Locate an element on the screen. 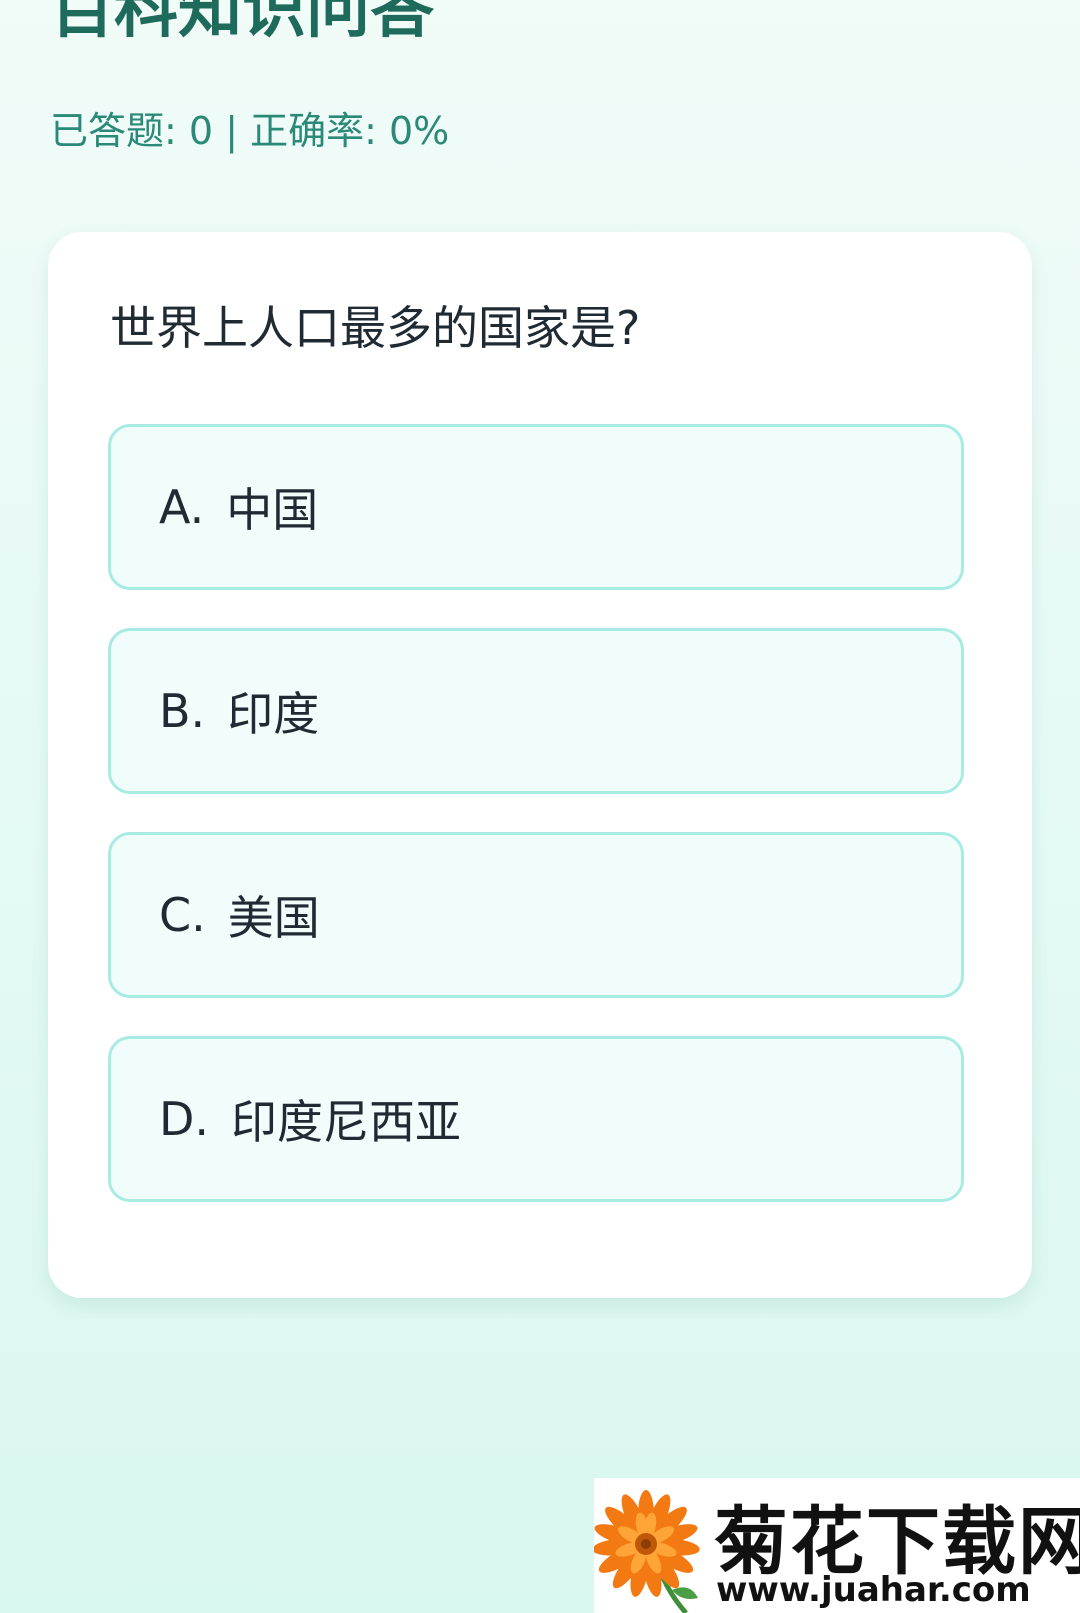 The height and width of the screenshot is (1613, 1080). option-c-button: C. 美国 is located at coordinates (536, 915).